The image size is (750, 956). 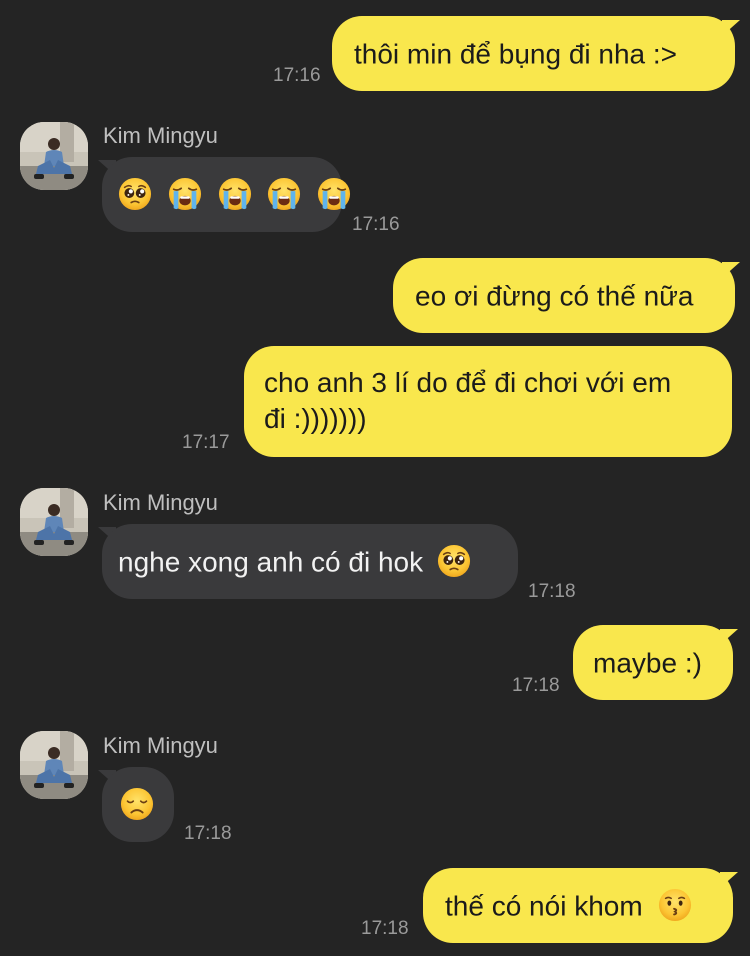 I want to click on message-timestamp: 17:17, so click(x=206, y=442).